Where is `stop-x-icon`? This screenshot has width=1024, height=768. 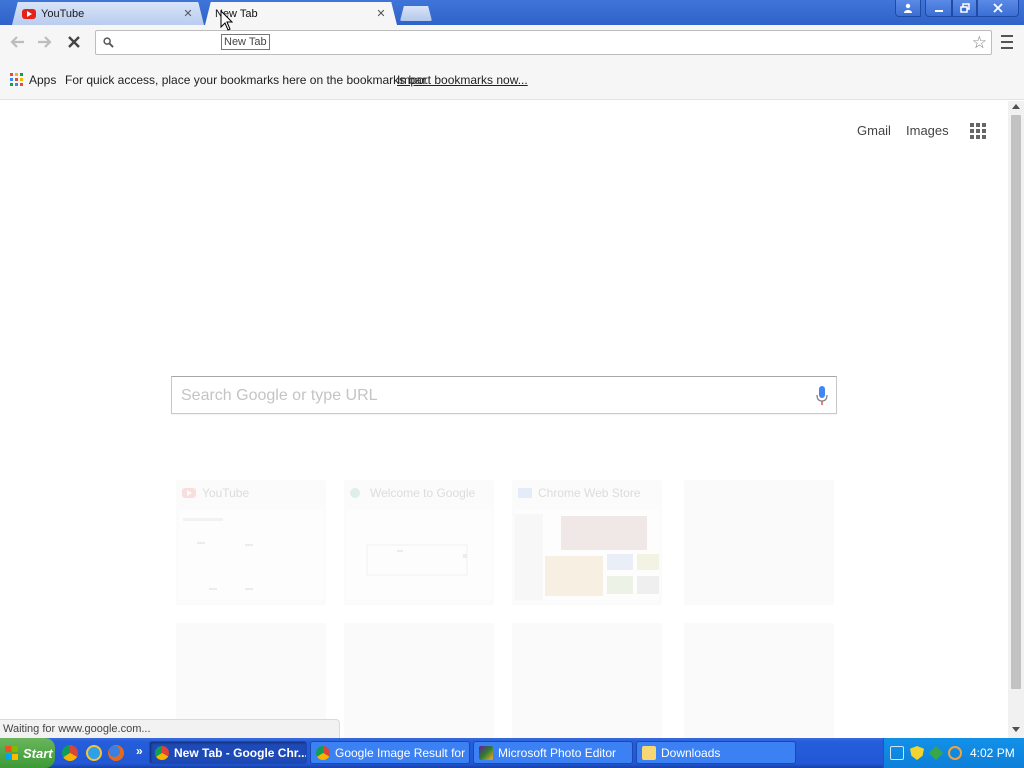 stop-x-icon is located at coordinates (74, 42).